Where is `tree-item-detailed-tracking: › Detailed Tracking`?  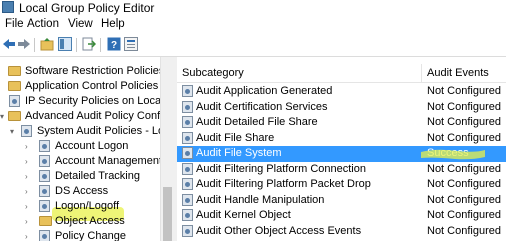
tree-item-detailed-tracking: › Detailed Tracking is located at coordinates (80, 176).